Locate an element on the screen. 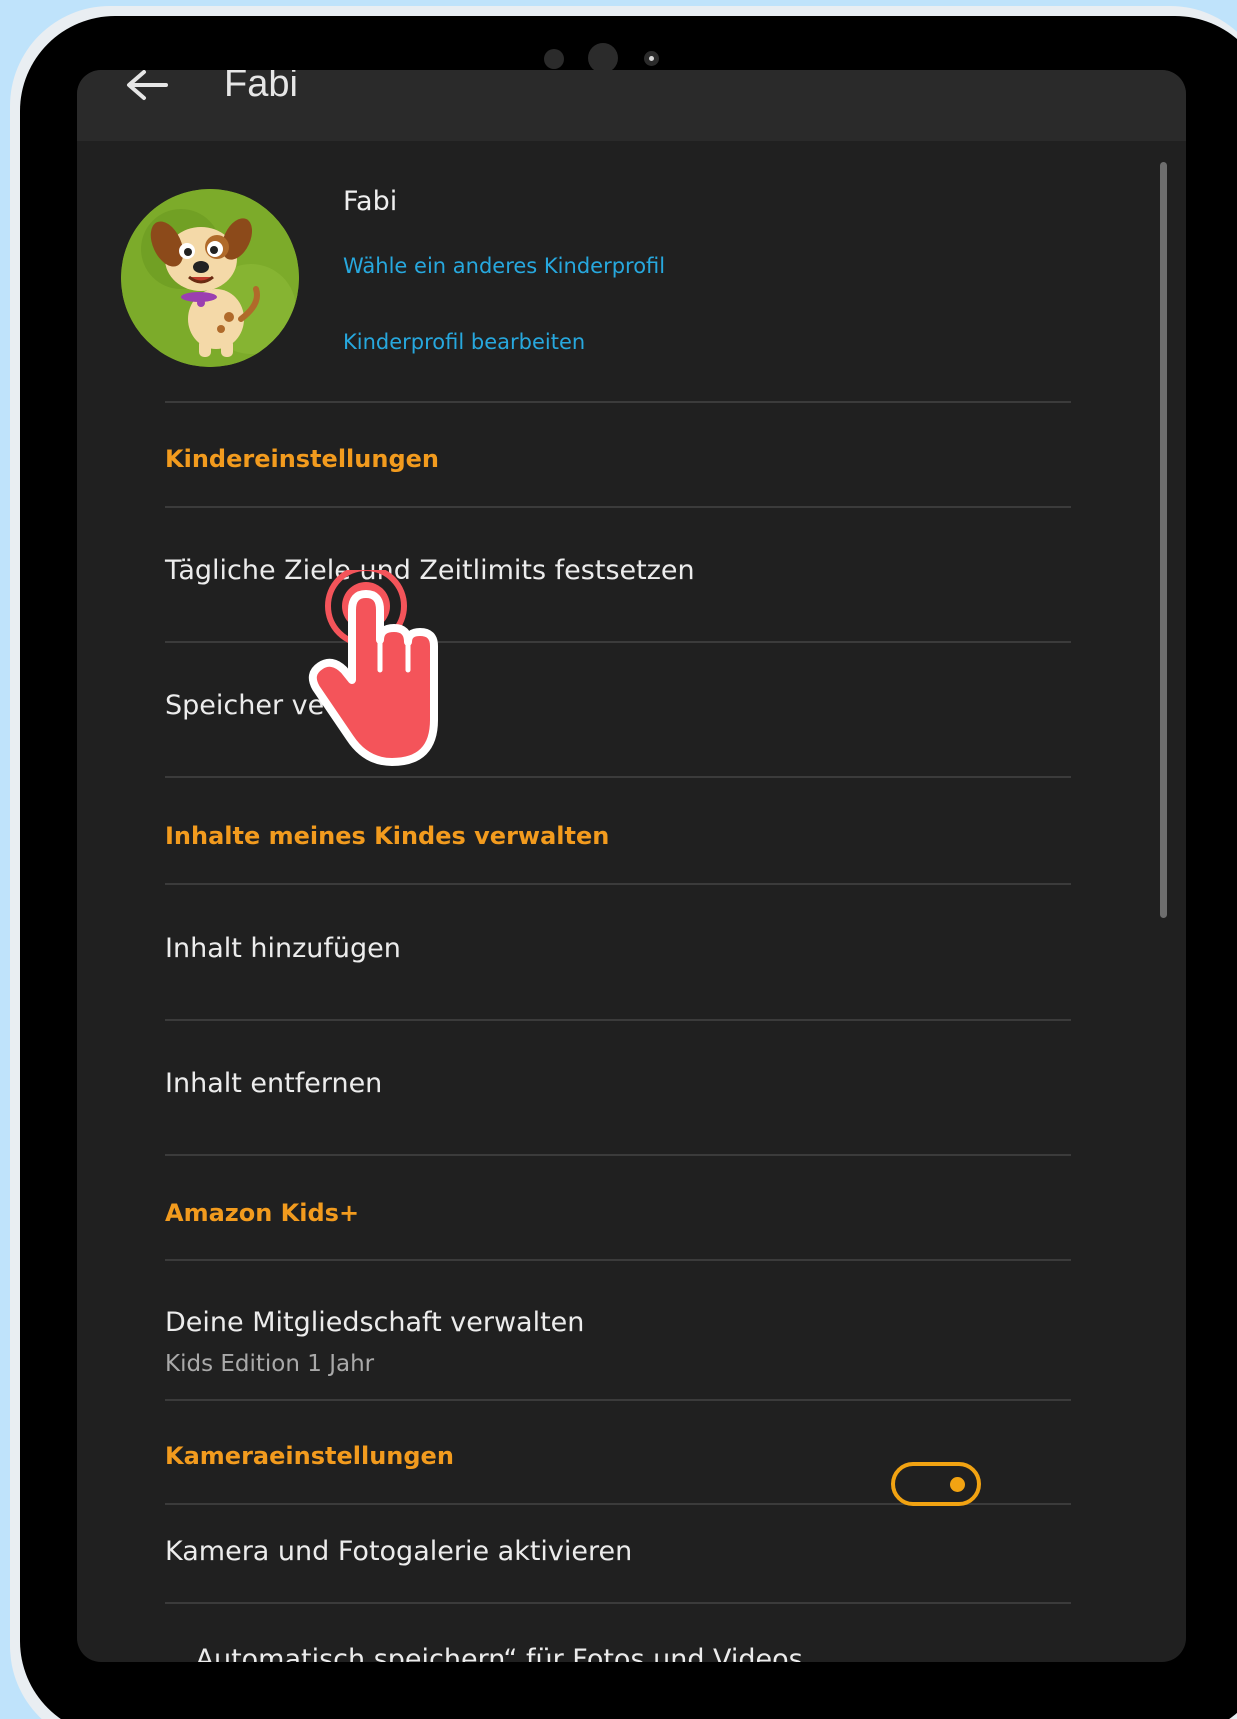 This screenshot has width=1237, height=1719. add-content-item: Inhalt hinzufügen is located at coordinates (283, 948).